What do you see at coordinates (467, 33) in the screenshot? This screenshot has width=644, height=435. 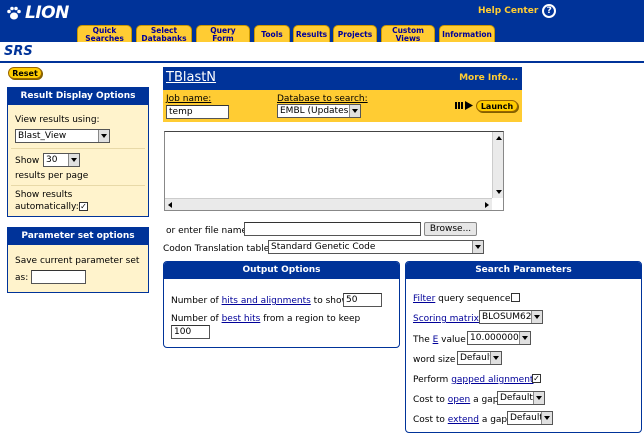 I see `tab-information: Information` at bounding box center [467, 33].